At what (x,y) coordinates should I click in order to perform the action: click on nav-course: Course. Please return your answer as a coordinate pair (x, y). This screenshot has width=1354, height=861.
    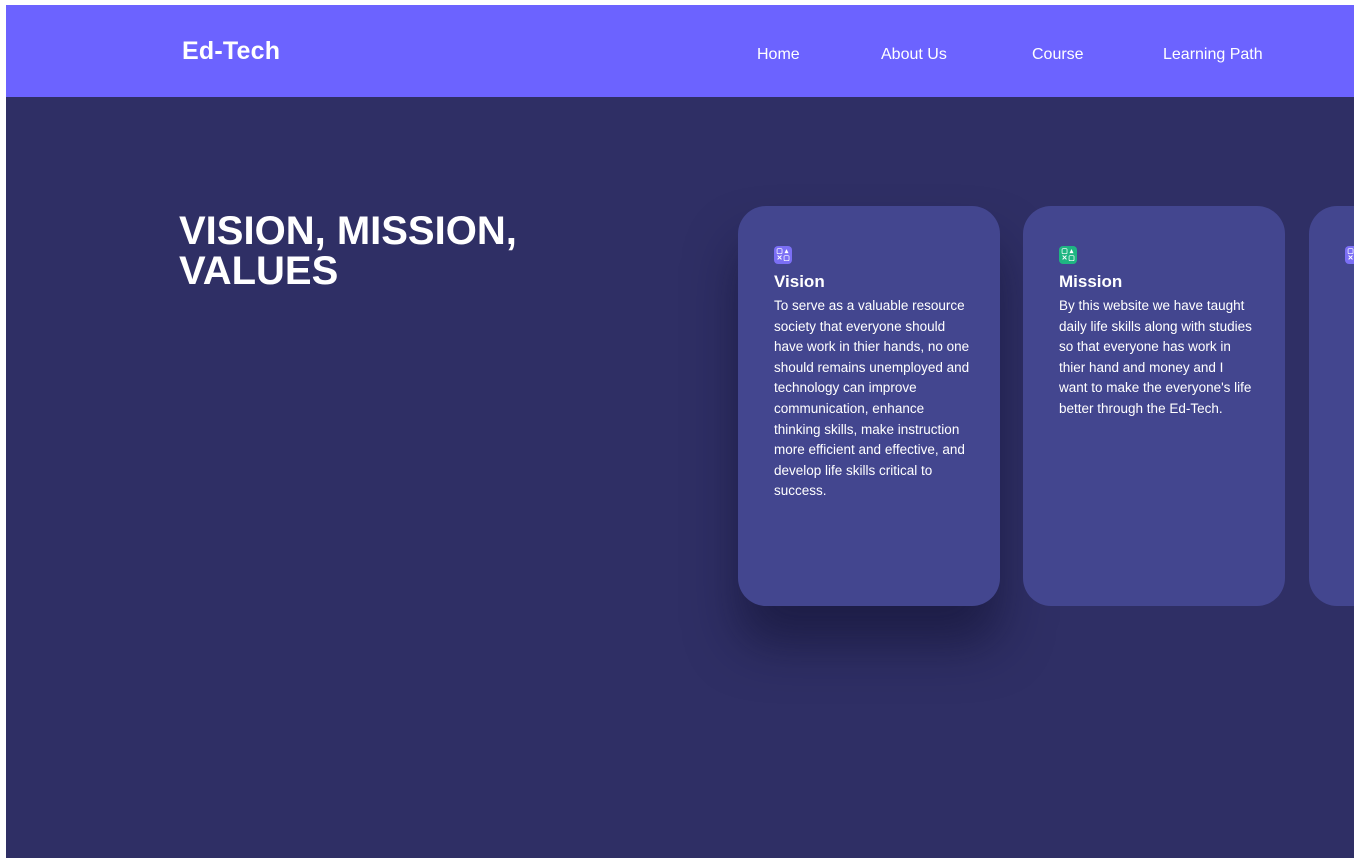
    Looking at the image, I should click on (1058, 55).